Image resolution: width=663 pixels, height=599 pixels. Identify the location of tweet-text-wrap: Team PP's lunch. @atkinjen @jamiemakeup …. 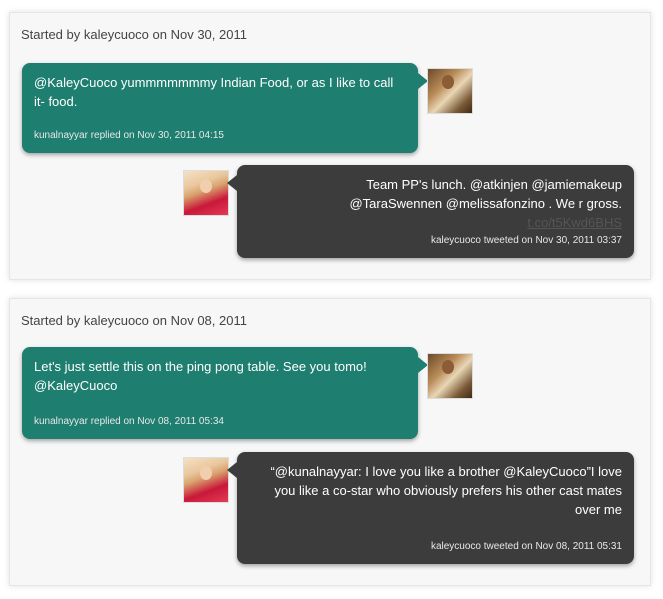
(449, 203).